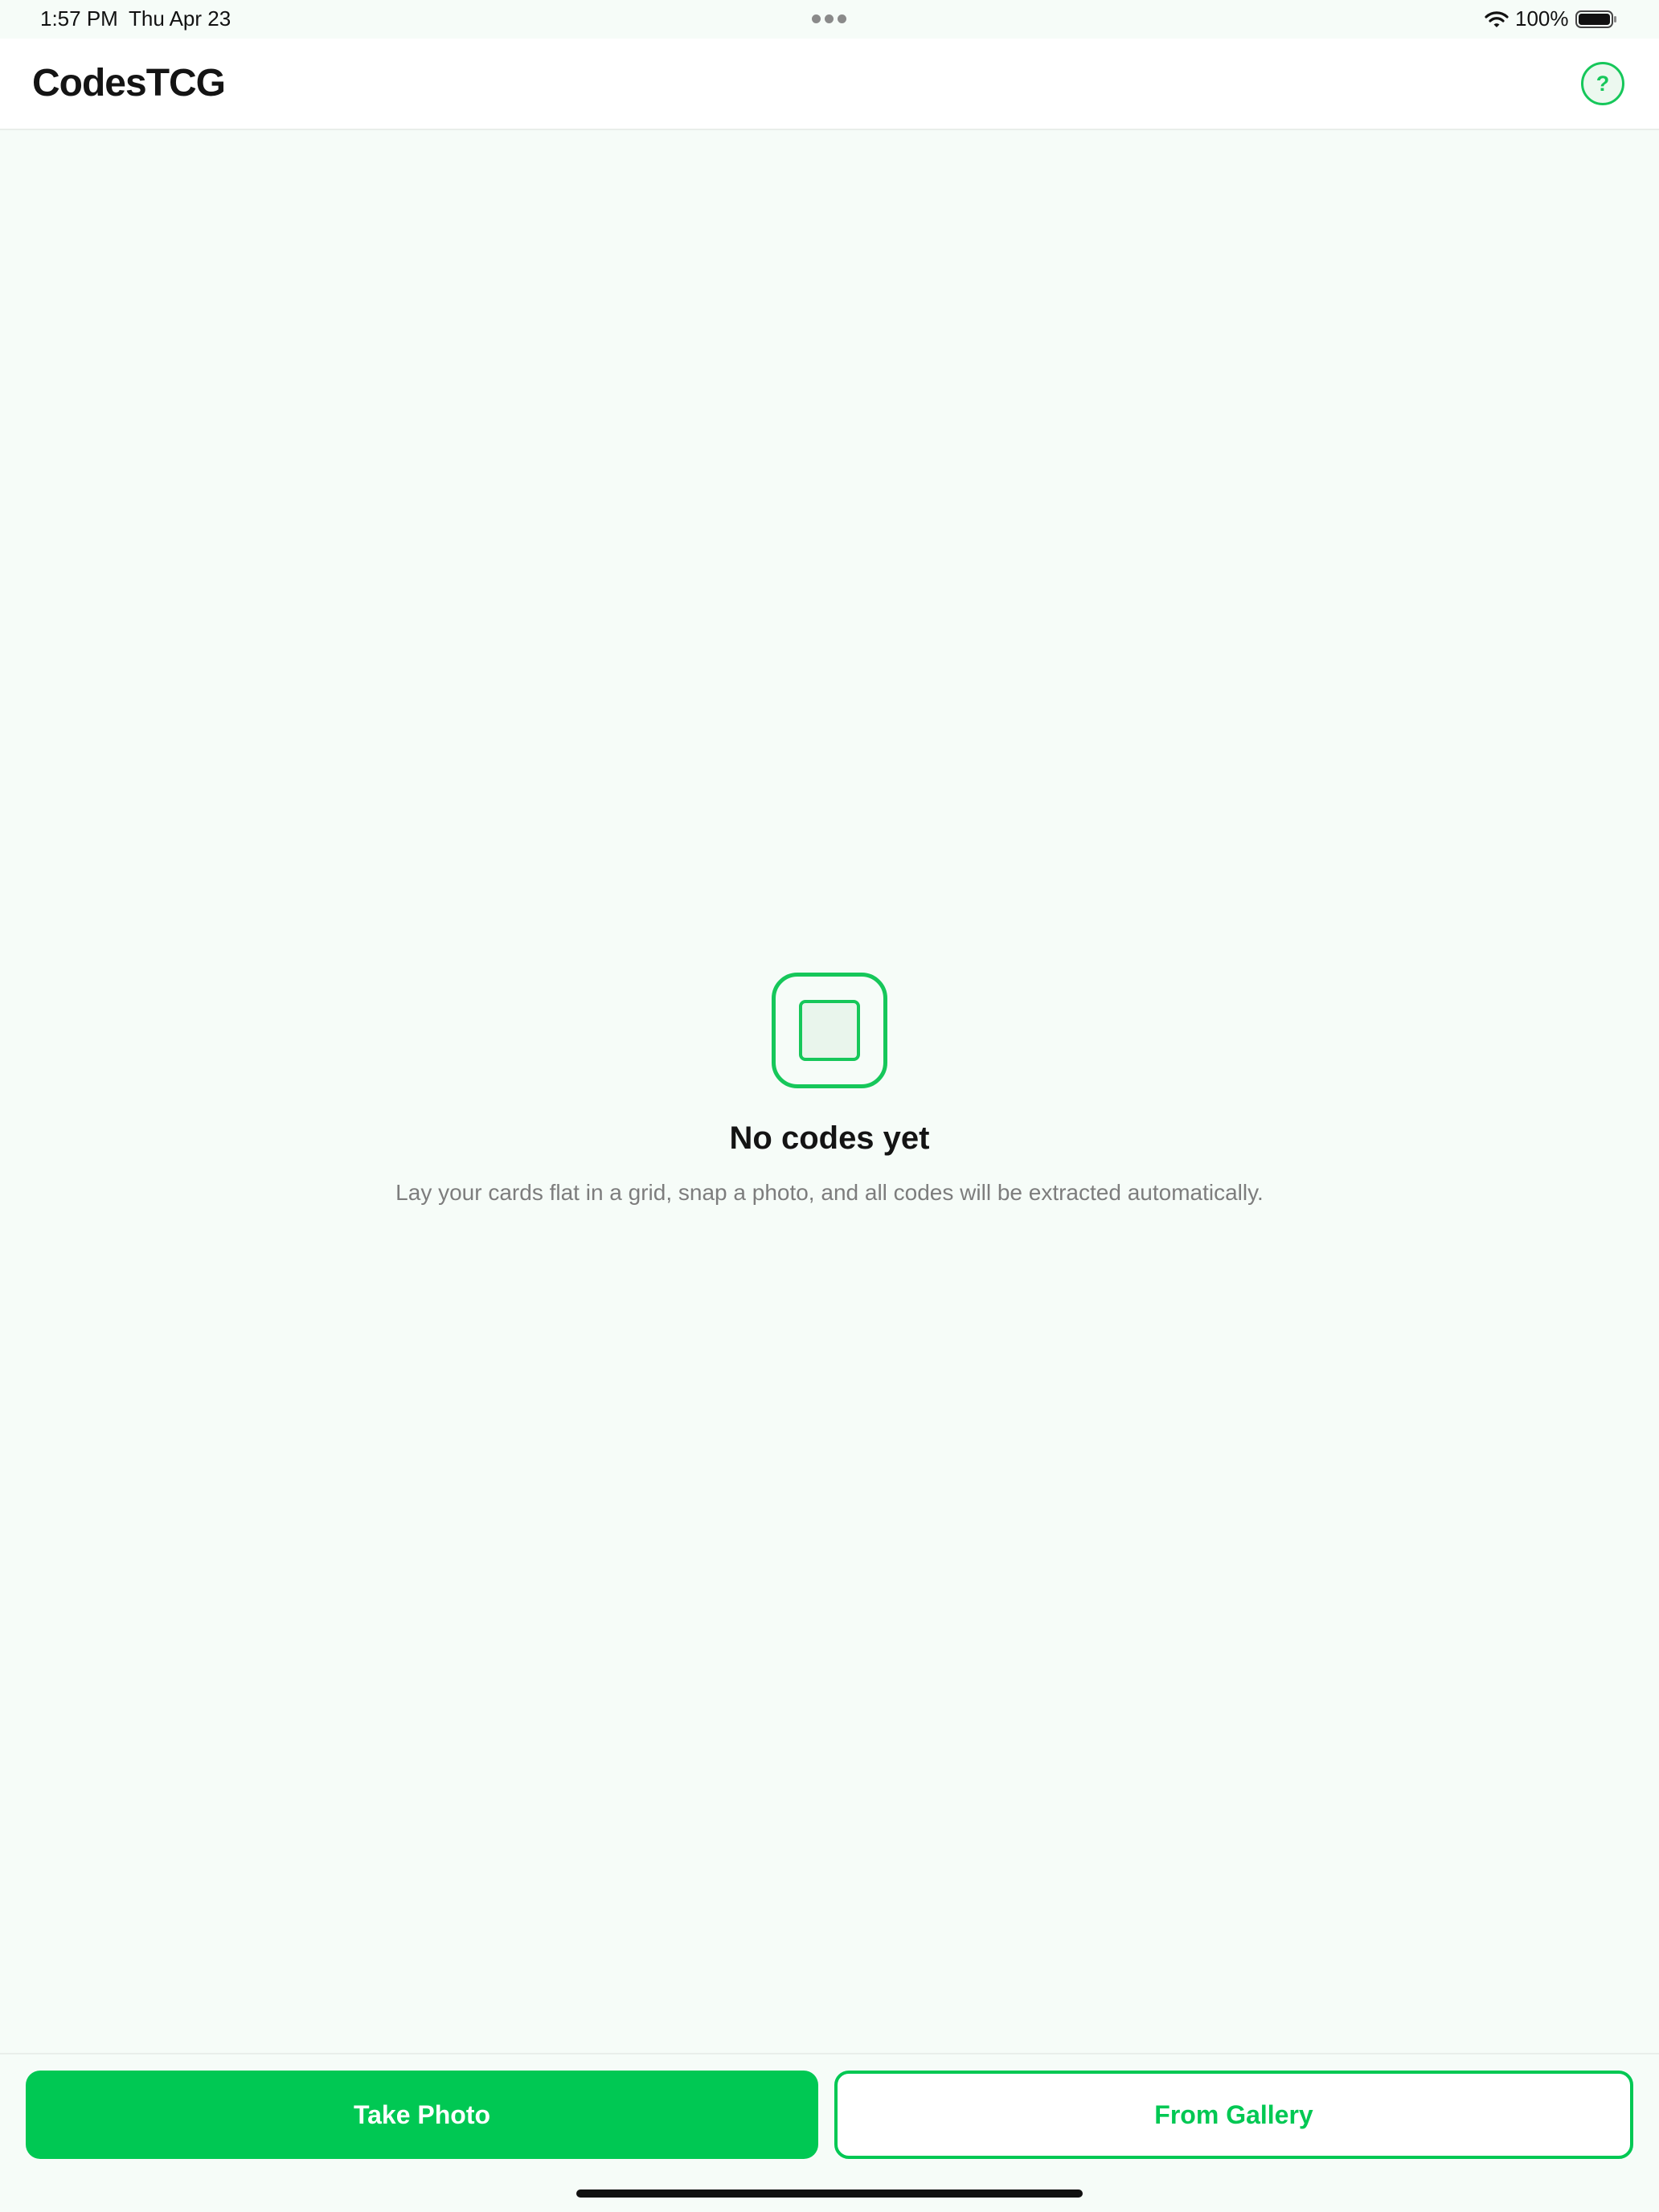  I want to click on empty-state-title: No codes yet, so click(829, 1138).